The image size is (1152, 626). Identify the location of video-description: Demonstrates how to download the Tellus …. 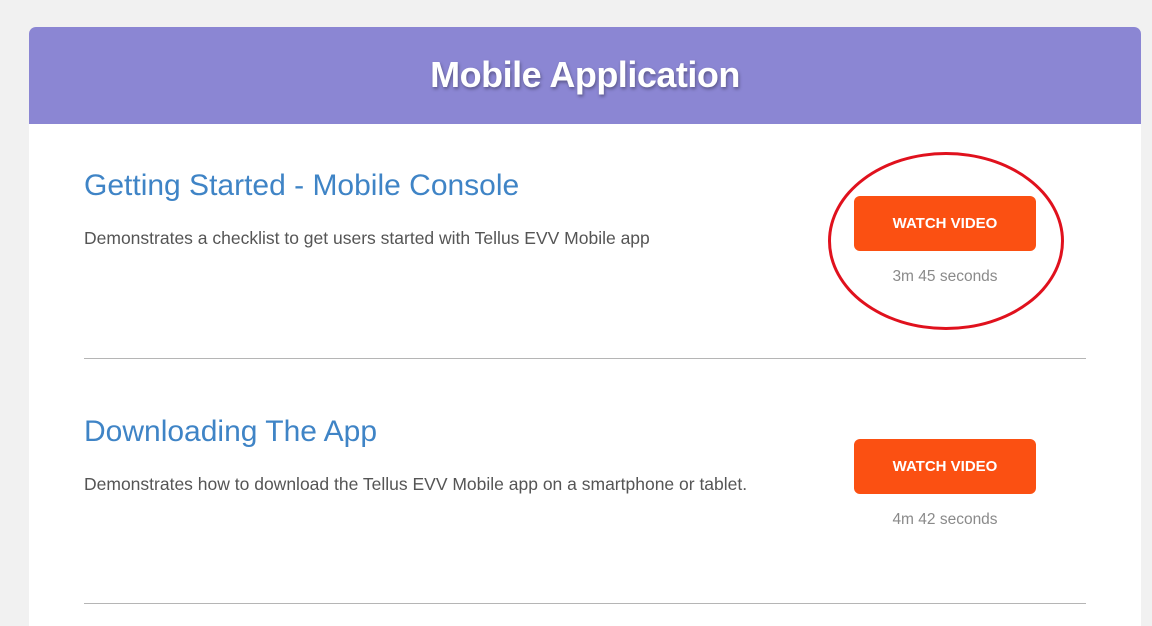
(416, 484).